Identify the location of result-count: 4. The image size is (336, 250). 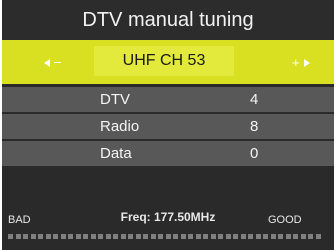
(254, 99).